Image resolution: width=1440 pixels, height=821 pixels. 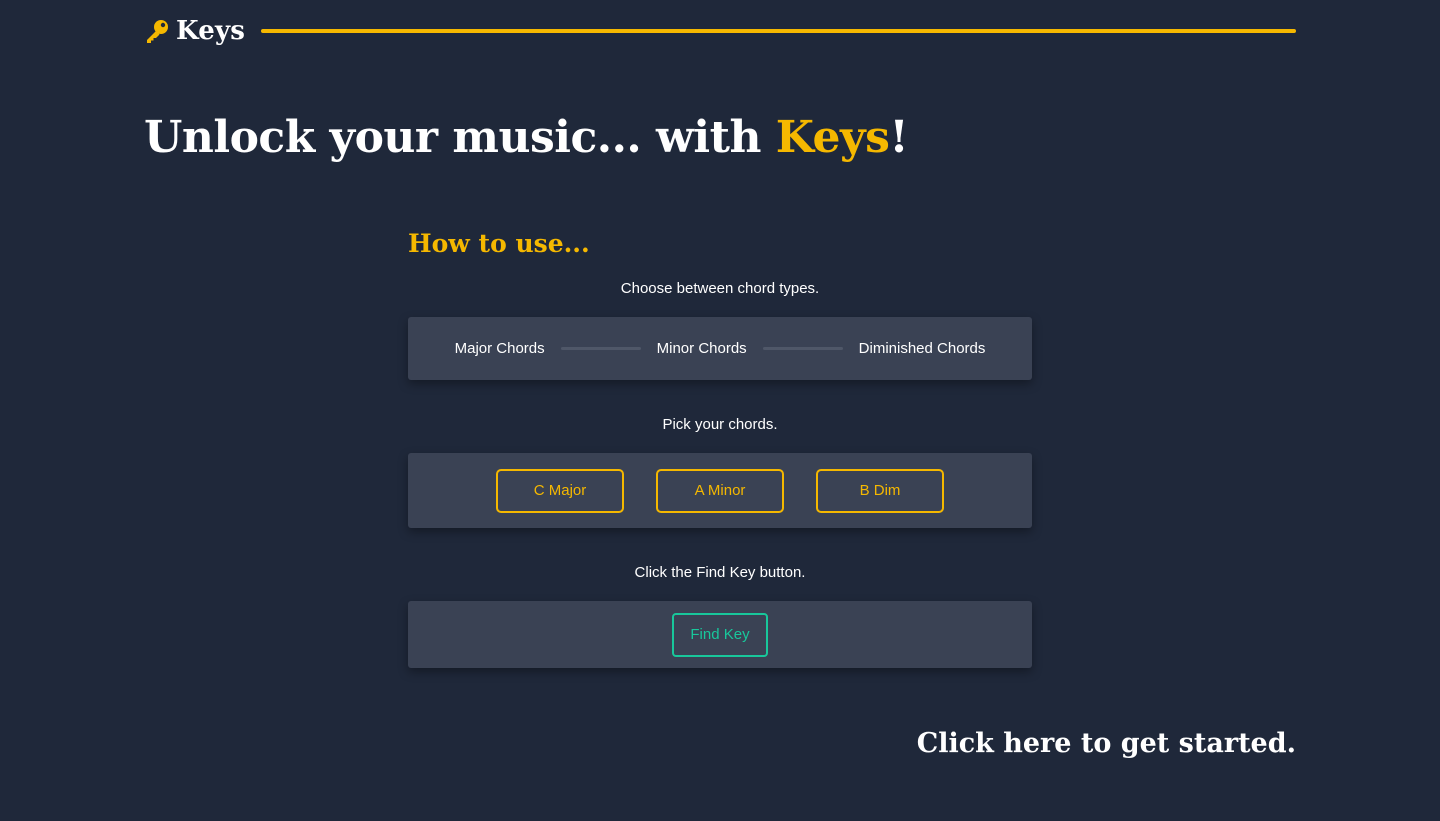 I want to click on chord-button-c-major: C Major, so click(x=560, y=490).